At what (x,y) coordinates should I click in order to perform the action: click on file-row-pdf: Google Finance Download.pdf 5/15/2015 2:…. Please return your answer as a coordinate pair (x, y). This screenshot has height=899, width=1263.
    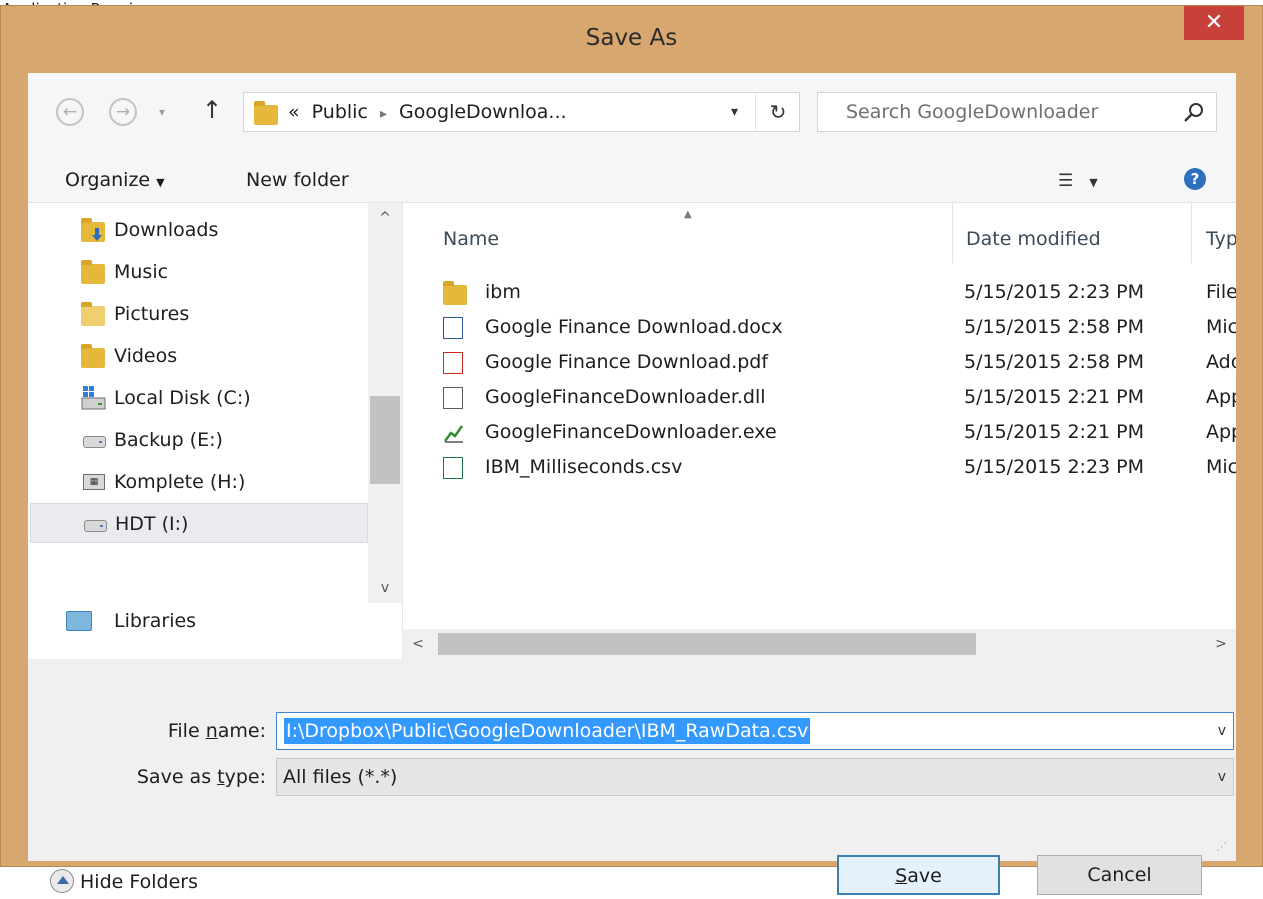
    Looking at the image, I should click on (819, 362).